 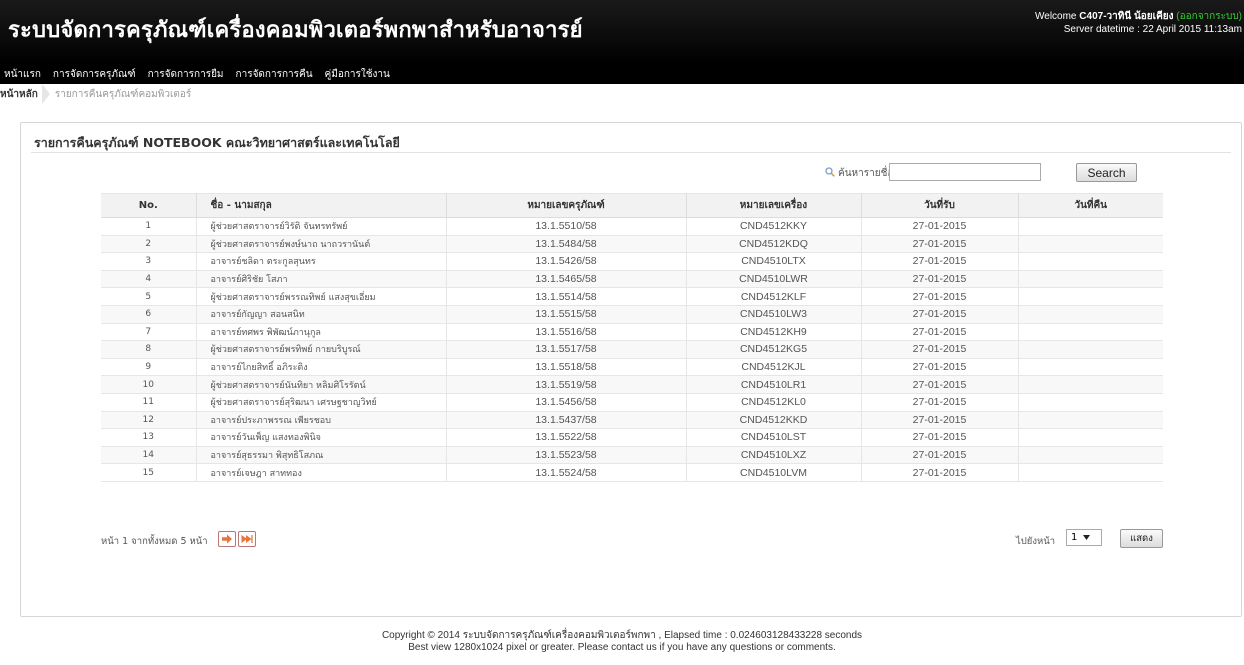 I want to click on cell-no: 7, so click(x=149, y=332).